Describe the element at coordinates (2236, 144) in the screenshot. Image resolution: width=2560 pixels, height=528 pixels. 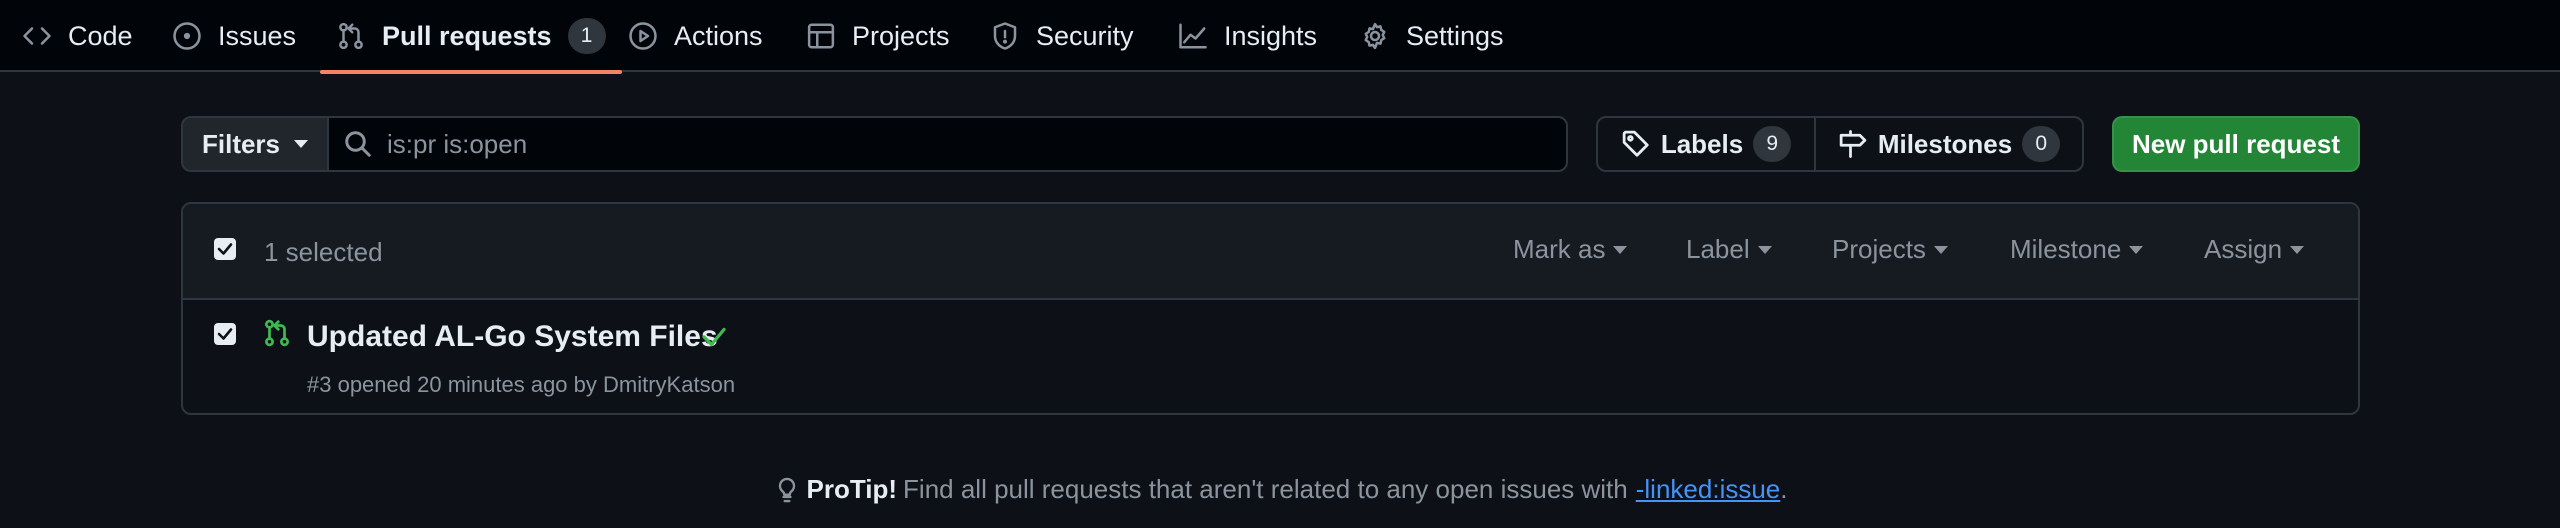
I see `new-pull-request-button: New pull request` at that location.